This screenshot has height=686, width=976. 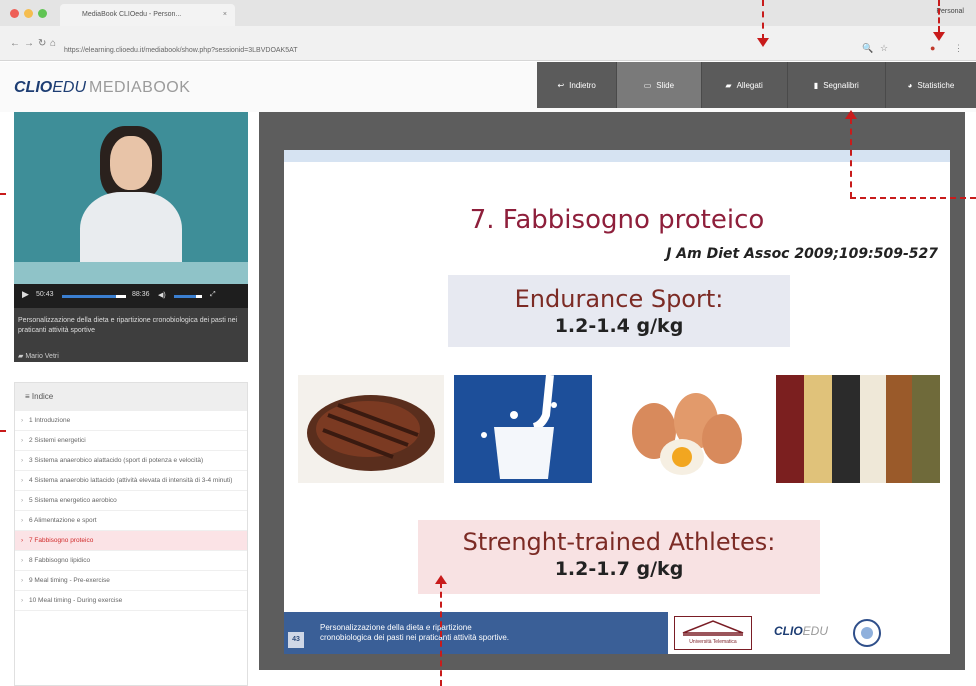 I want to click on index-item: 8 Fabbisogno lipidico, so click(x=131, y=561).